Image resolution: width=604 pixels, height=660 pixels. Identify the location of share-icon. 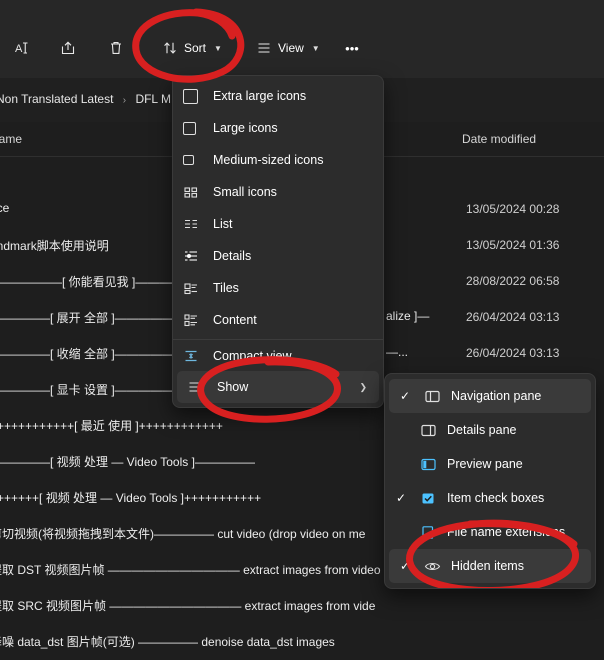
(68, 48).